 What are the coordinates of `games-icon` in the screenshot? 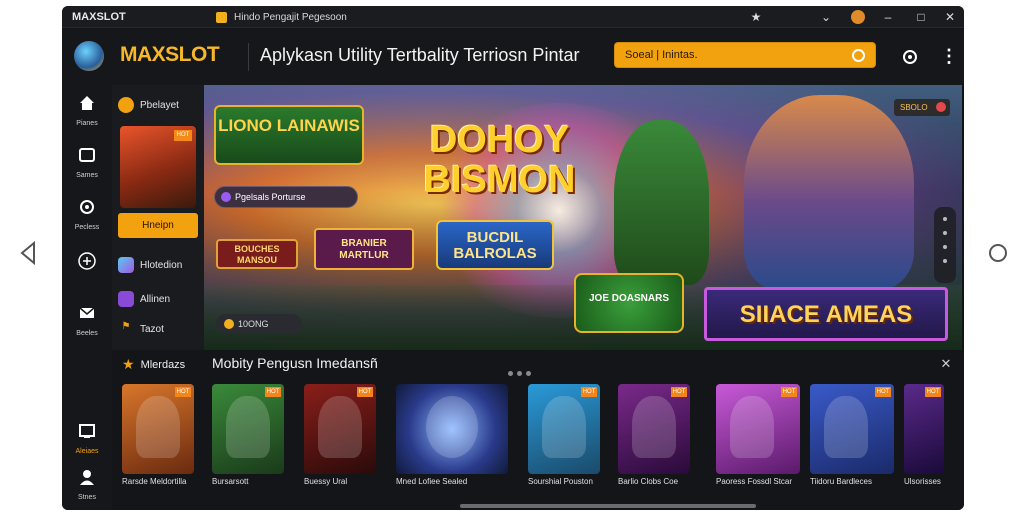 It's located at (87, 155).